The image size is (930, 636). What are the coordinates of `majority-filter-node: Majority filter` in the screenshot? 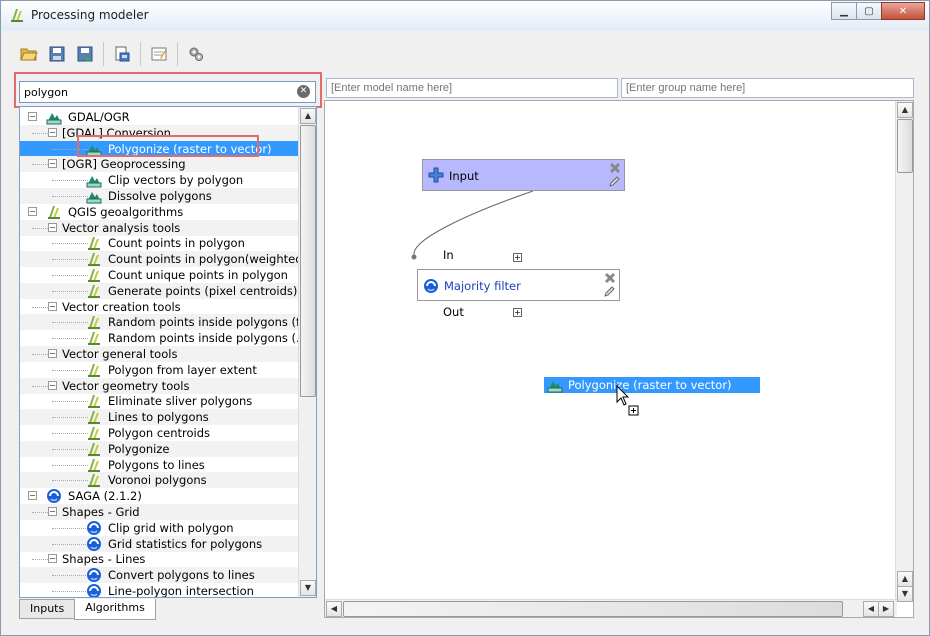 It's located at (518, 285).